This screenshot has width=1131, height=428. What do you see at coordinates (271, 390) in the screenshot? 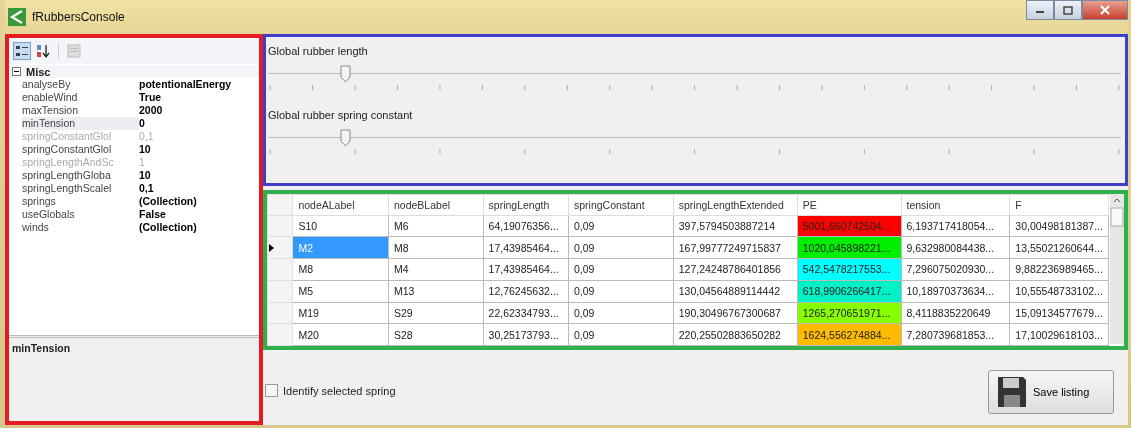
I see `checkbox` at bounding box center [271, 390].